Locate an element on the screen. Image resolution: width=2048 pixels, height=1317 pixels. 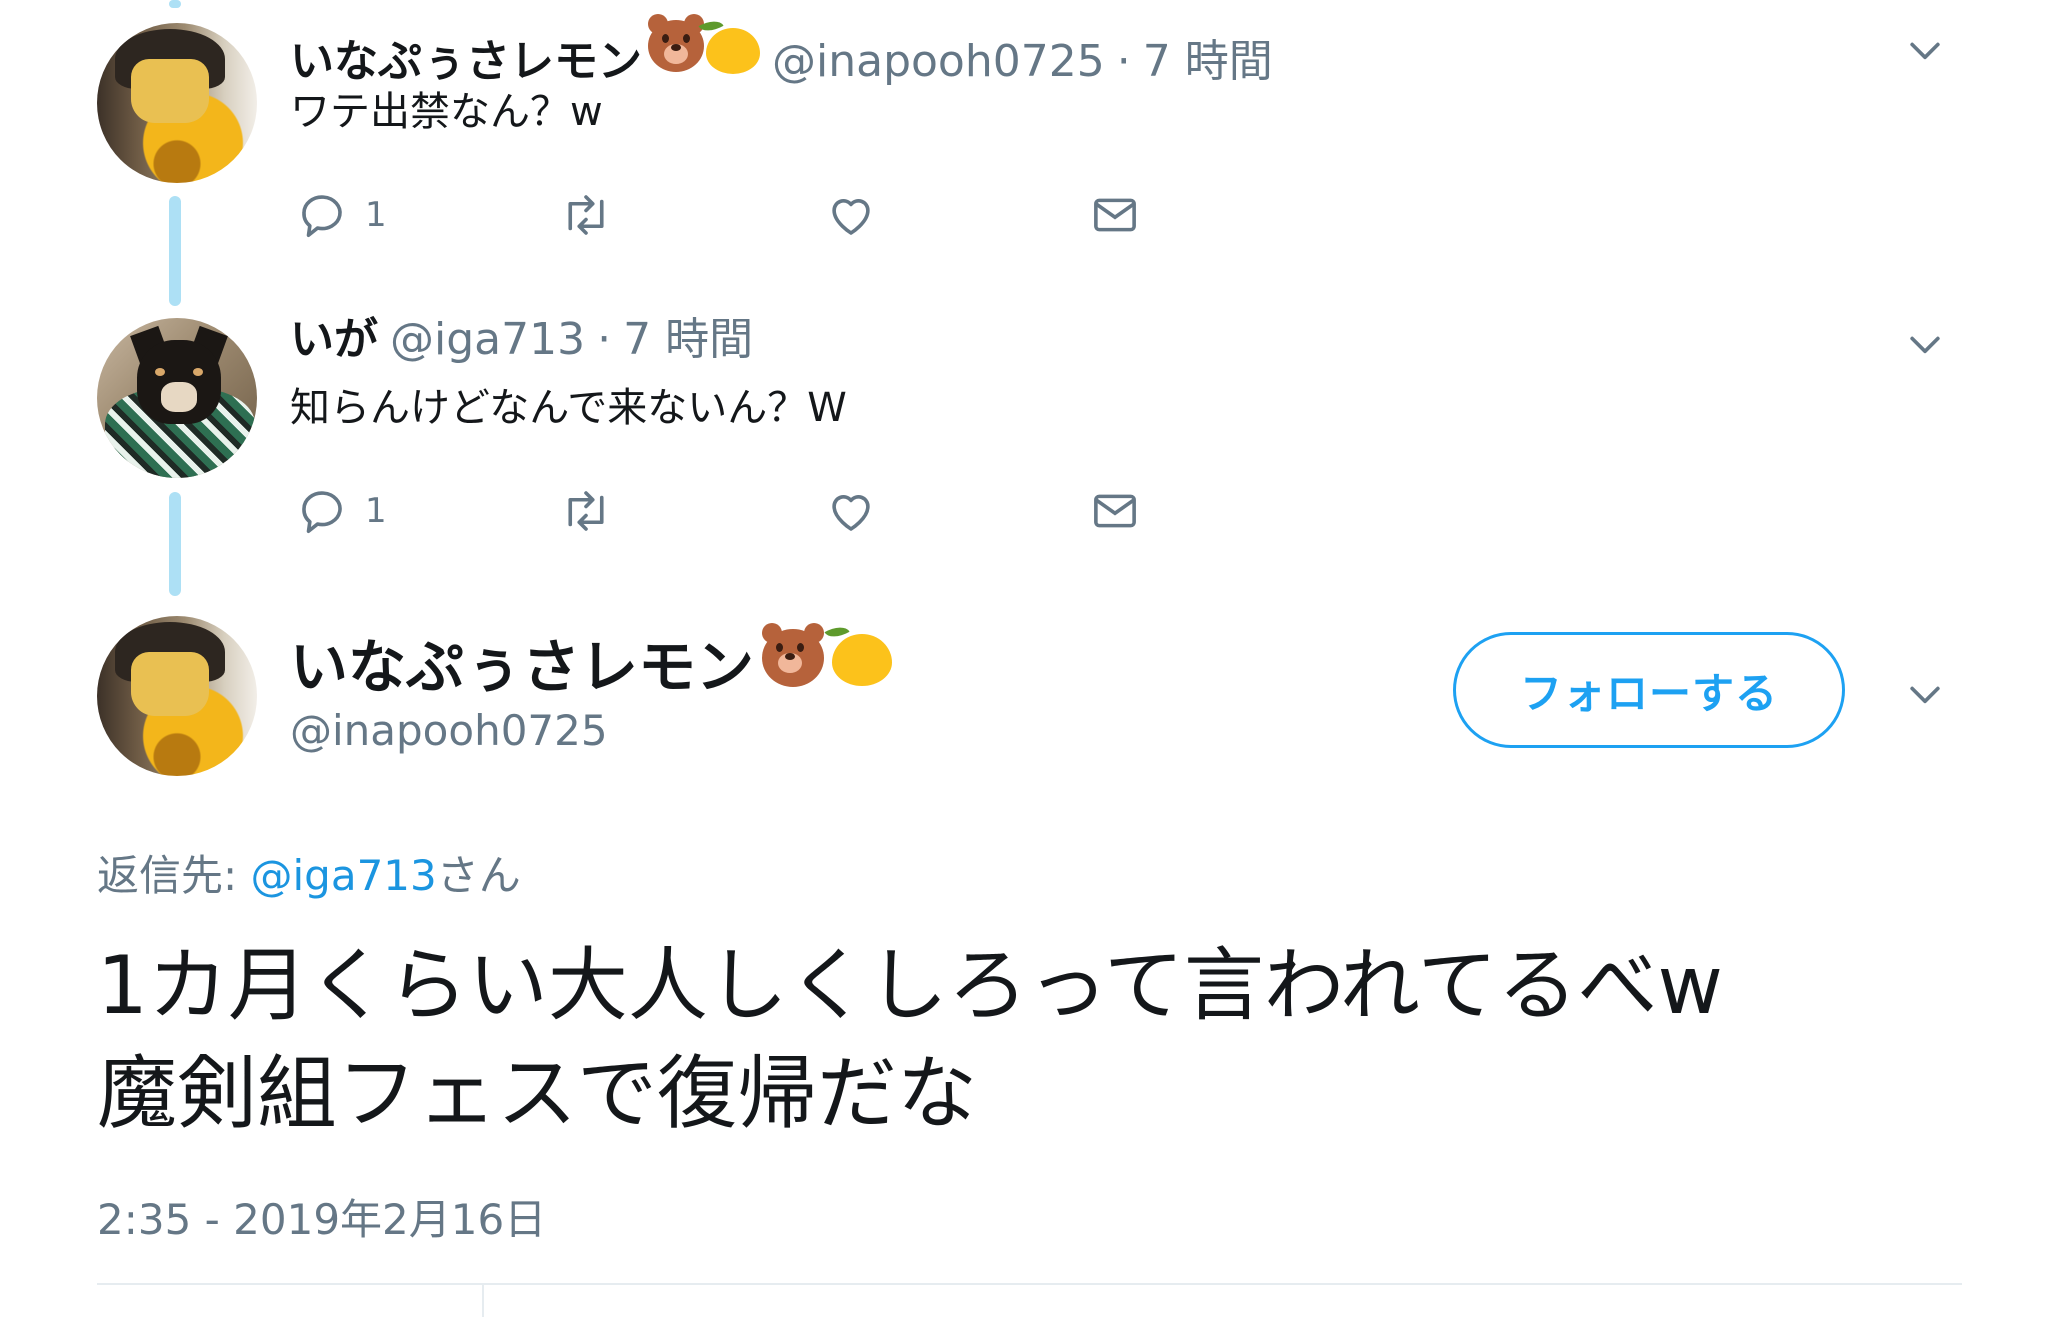
reply-to-suffix: さん is located at coordinates (478, 875).